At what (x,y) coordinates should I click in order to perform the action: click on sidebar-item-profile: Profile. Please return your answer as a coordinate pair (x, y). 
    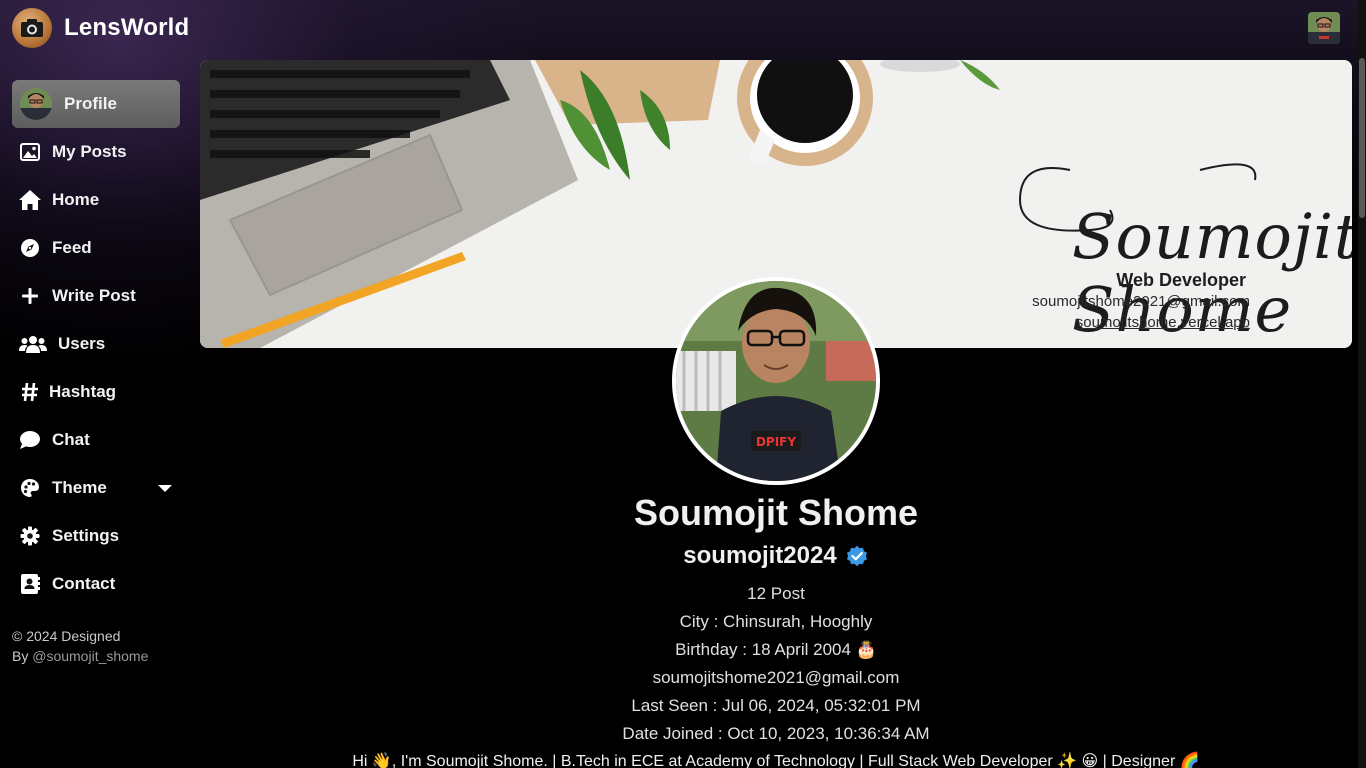
    Looking at the image, I should click on (96, 104).